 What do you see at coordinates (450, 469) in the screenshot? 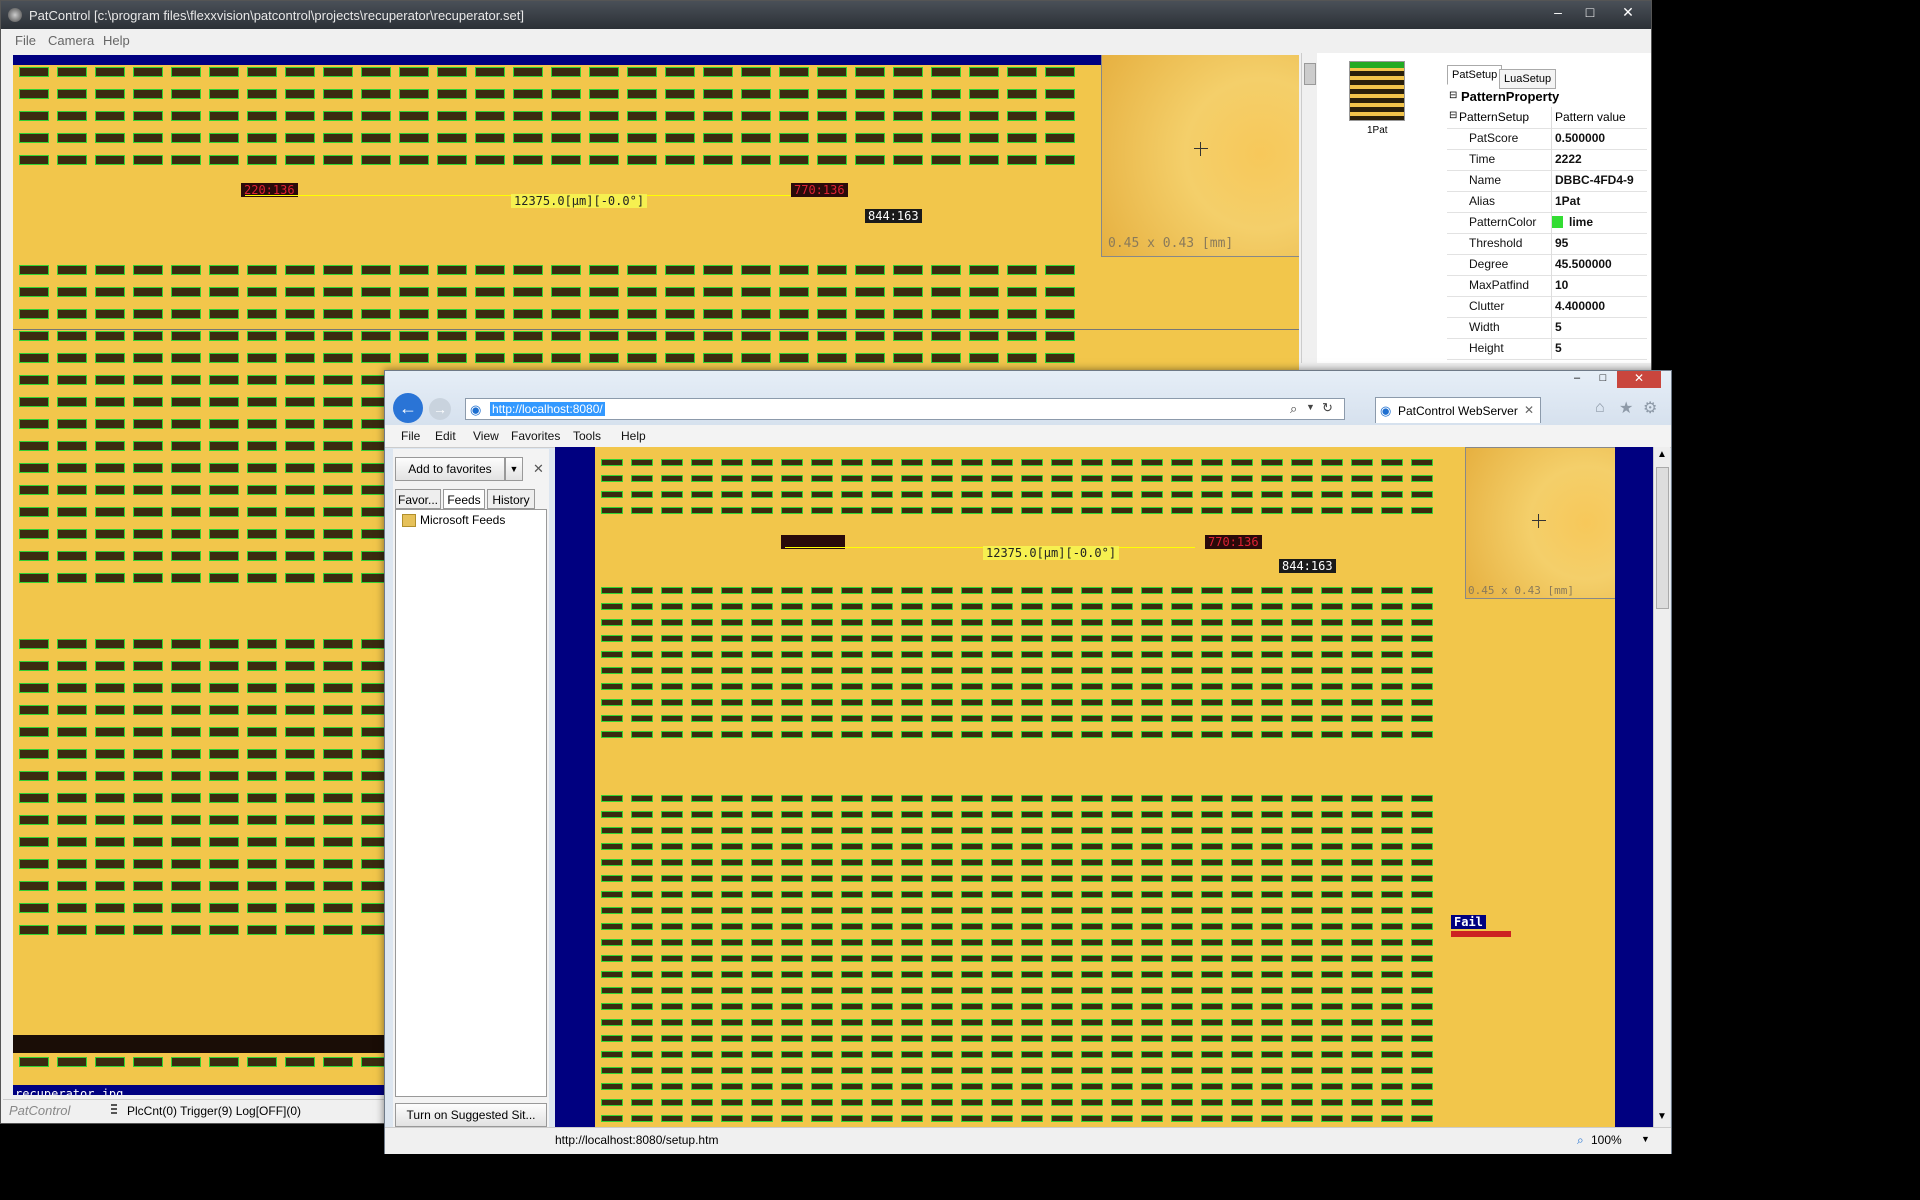
I see `add-to-favorites-button: Add to favorites` at bounding box center [450, 469].